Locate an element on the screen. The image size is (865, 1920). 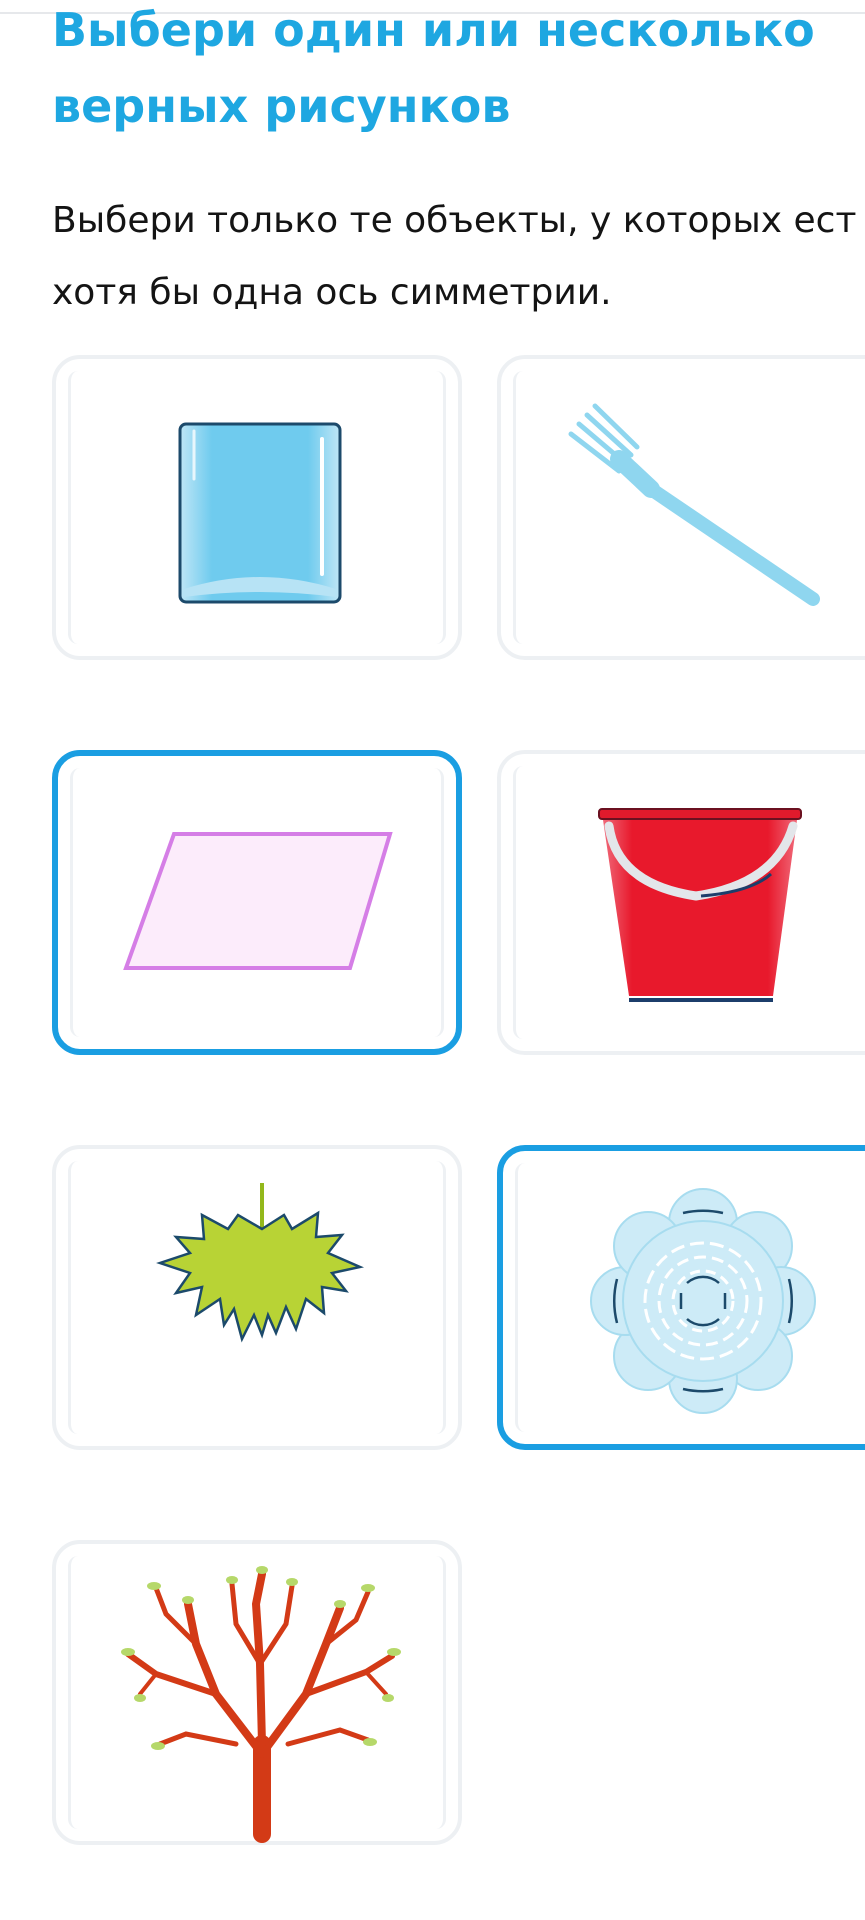
title-line-1: Выбери один или несколько is located at coordinates (433, 30).